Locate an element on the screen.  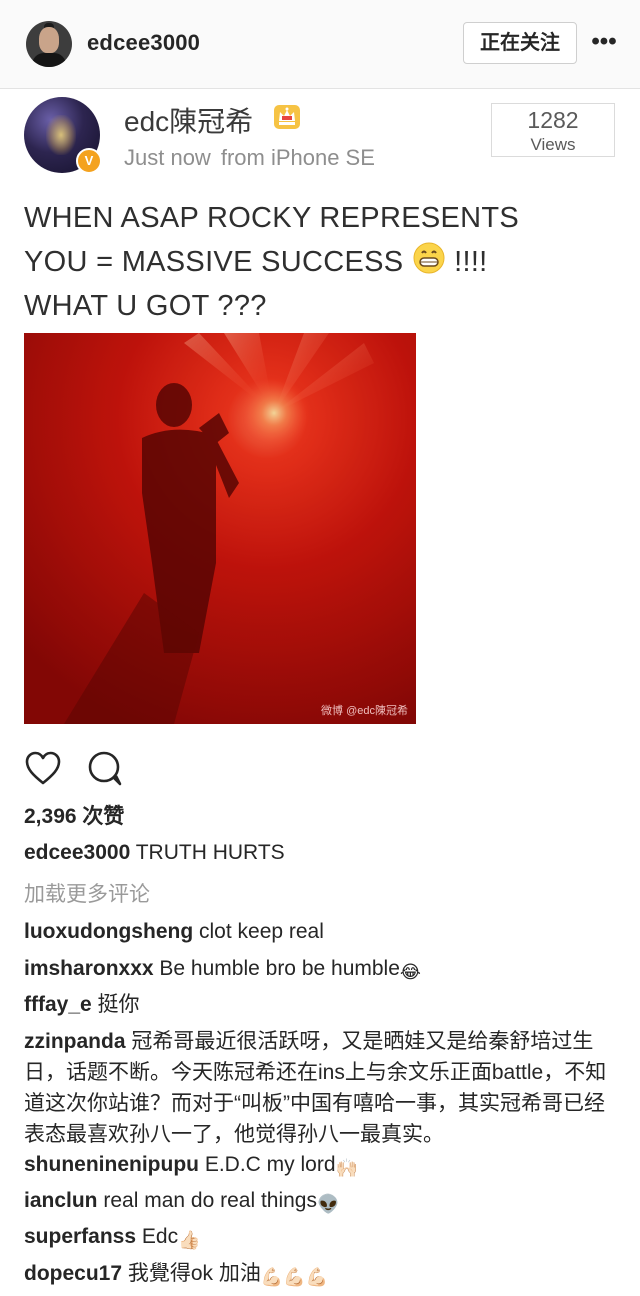
post-meta: Just now from iPhone SE is located at coordinates (249, 158).